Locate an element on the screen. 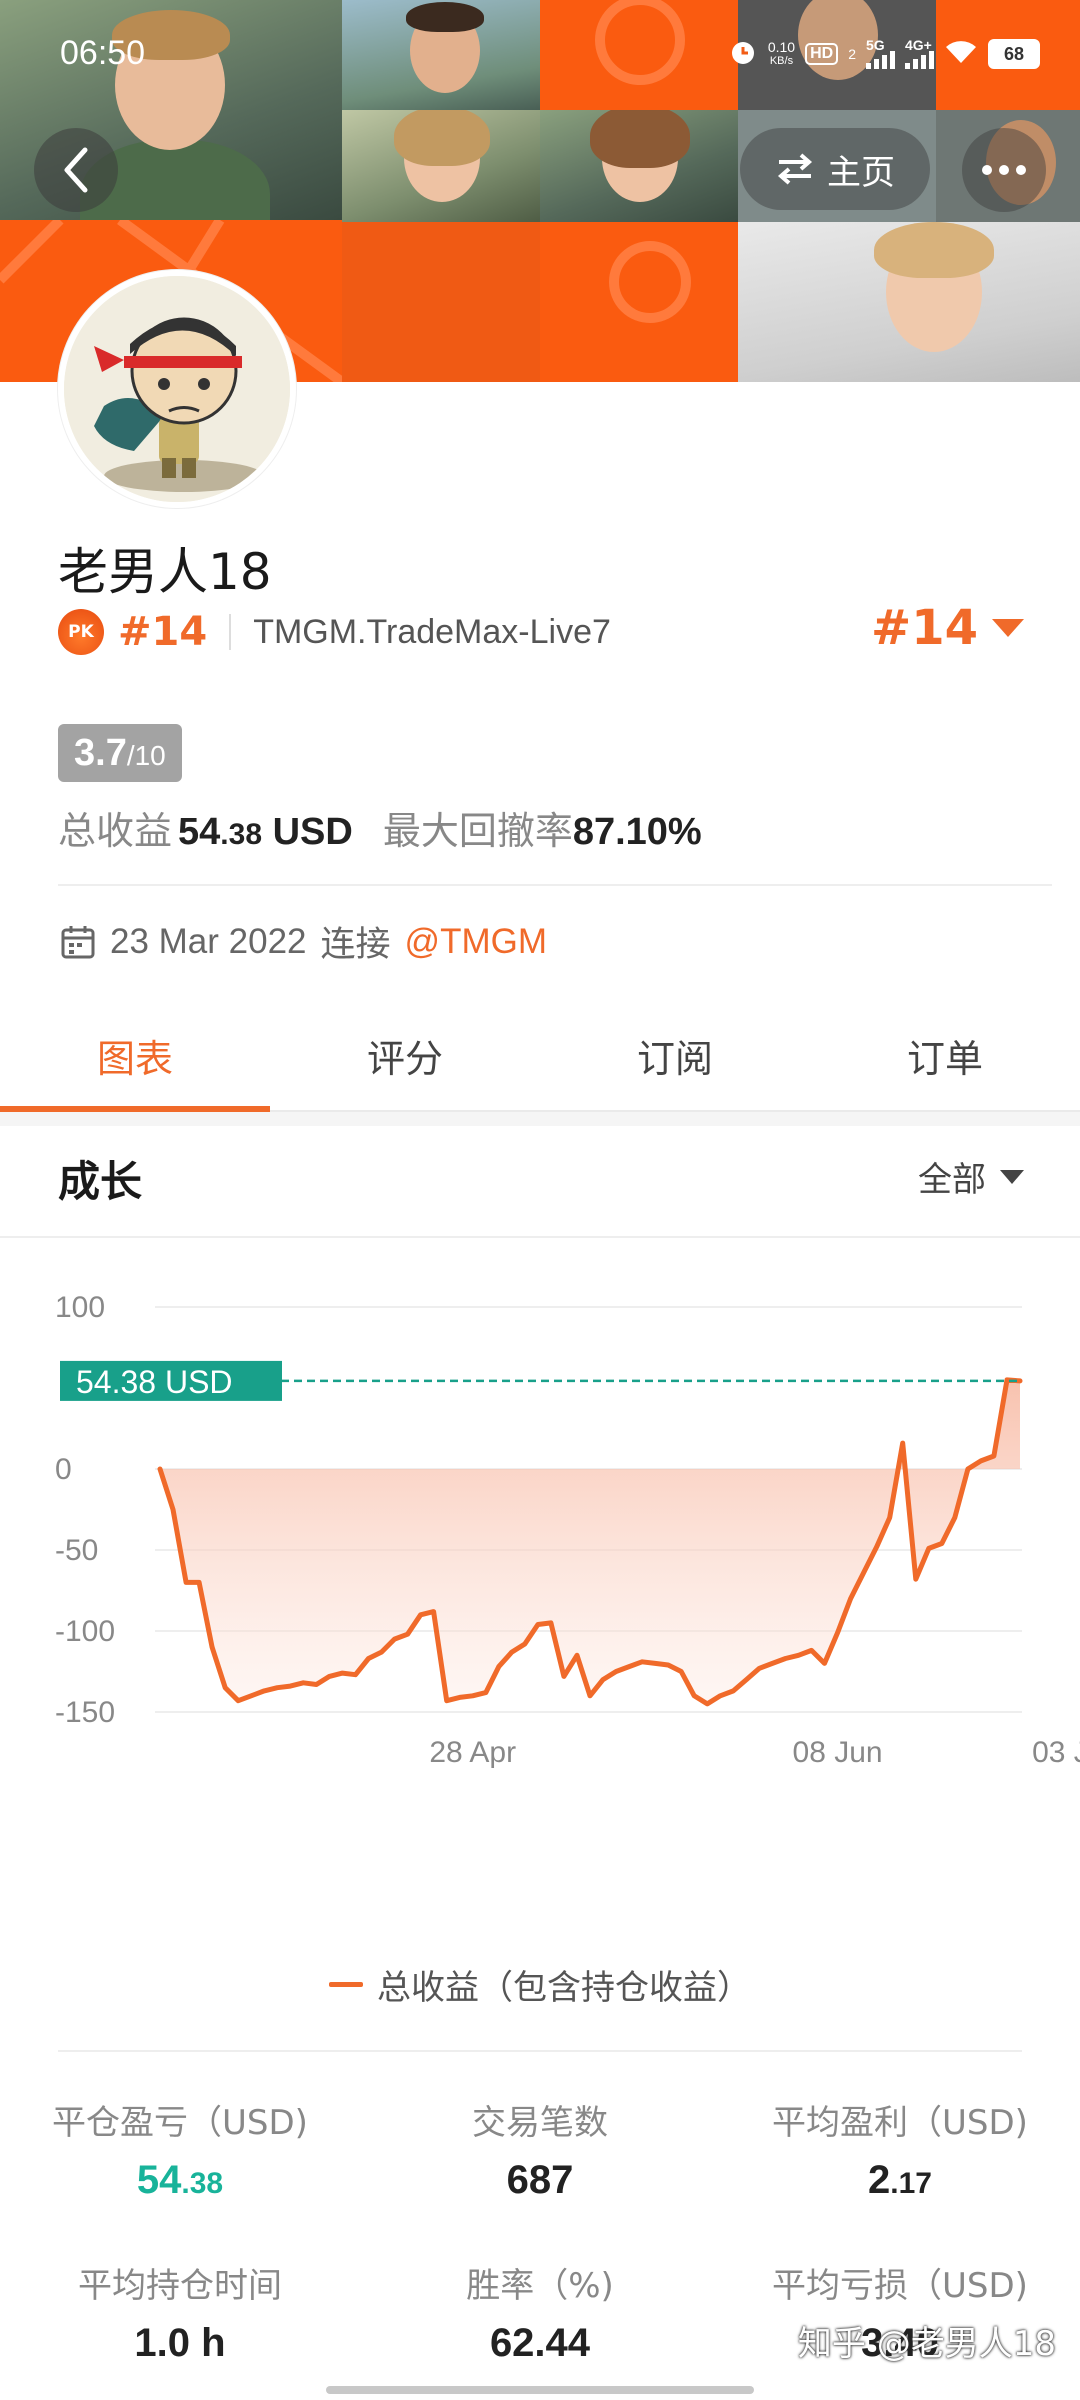 This screenshot has height=2400, width=1080. chevron-left-icon is located at coordinates (76, 170).